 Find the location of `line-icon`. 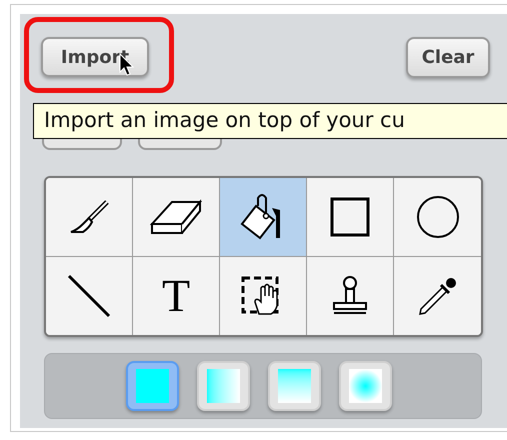

line-icon is located at coordinates (89, 296).